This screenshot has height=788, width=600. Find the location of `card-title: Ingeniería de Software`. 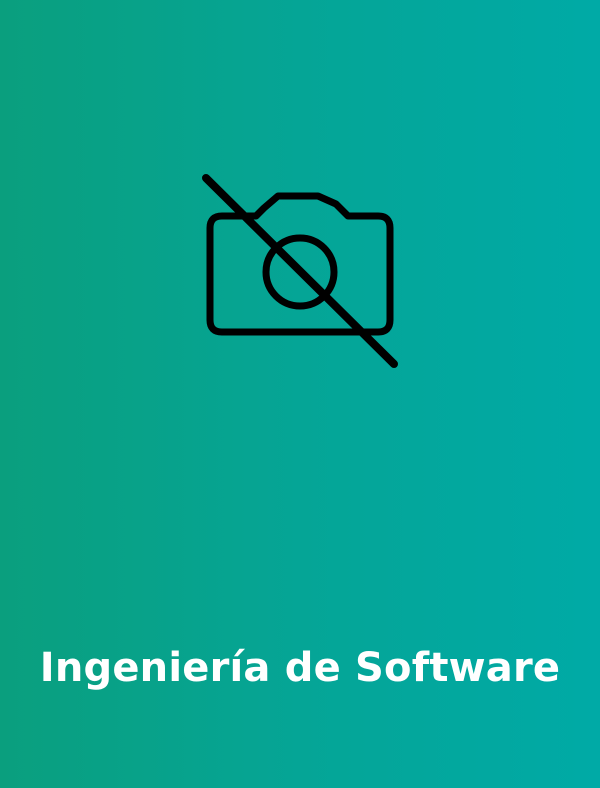

card-title: Ingeniería de Software is located at coordinates (300, 668).